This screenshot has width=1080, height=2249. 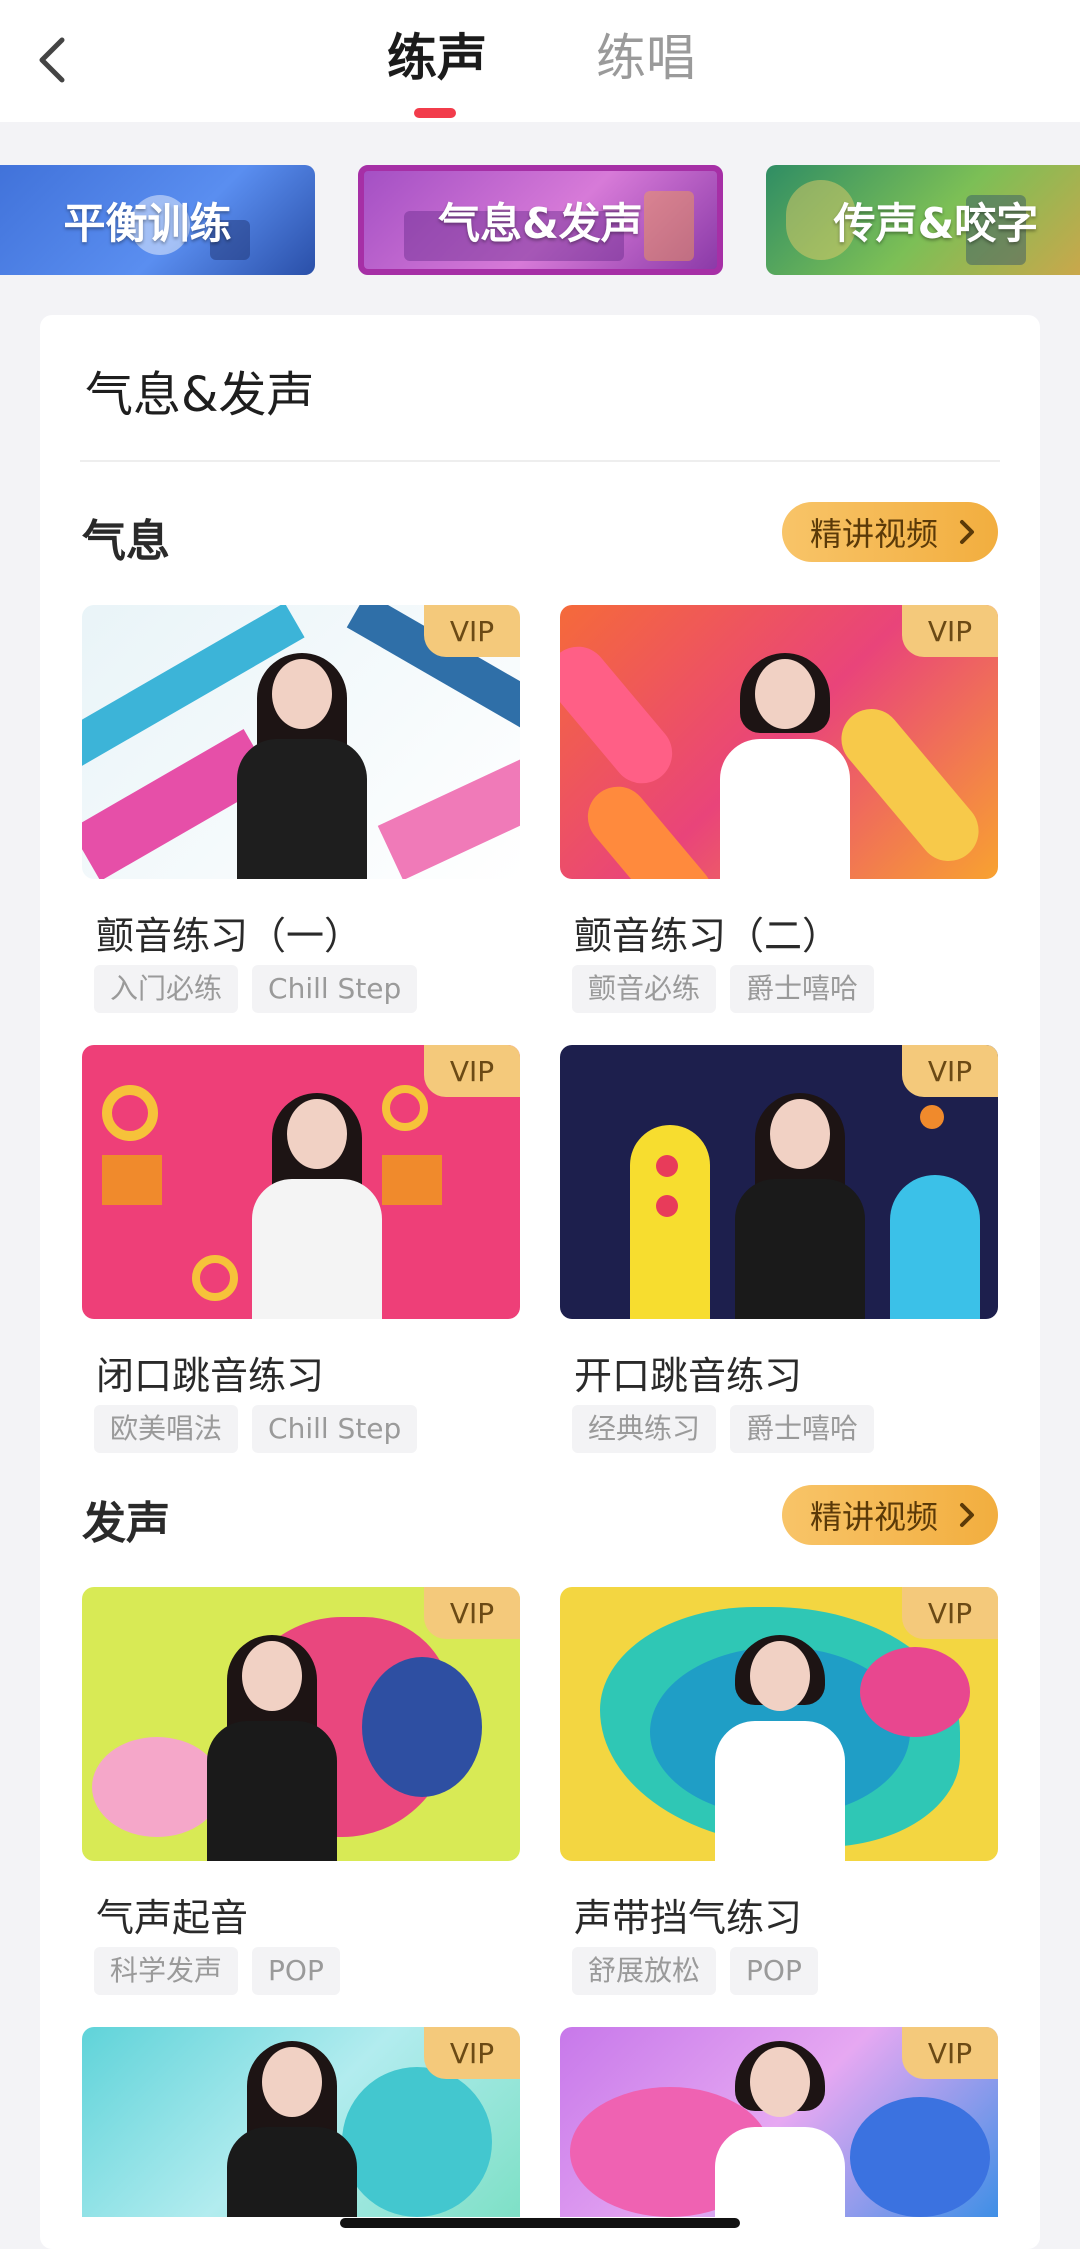 I want to click on tag-list: 科学发声 POP, so click(x=217, y=1971).